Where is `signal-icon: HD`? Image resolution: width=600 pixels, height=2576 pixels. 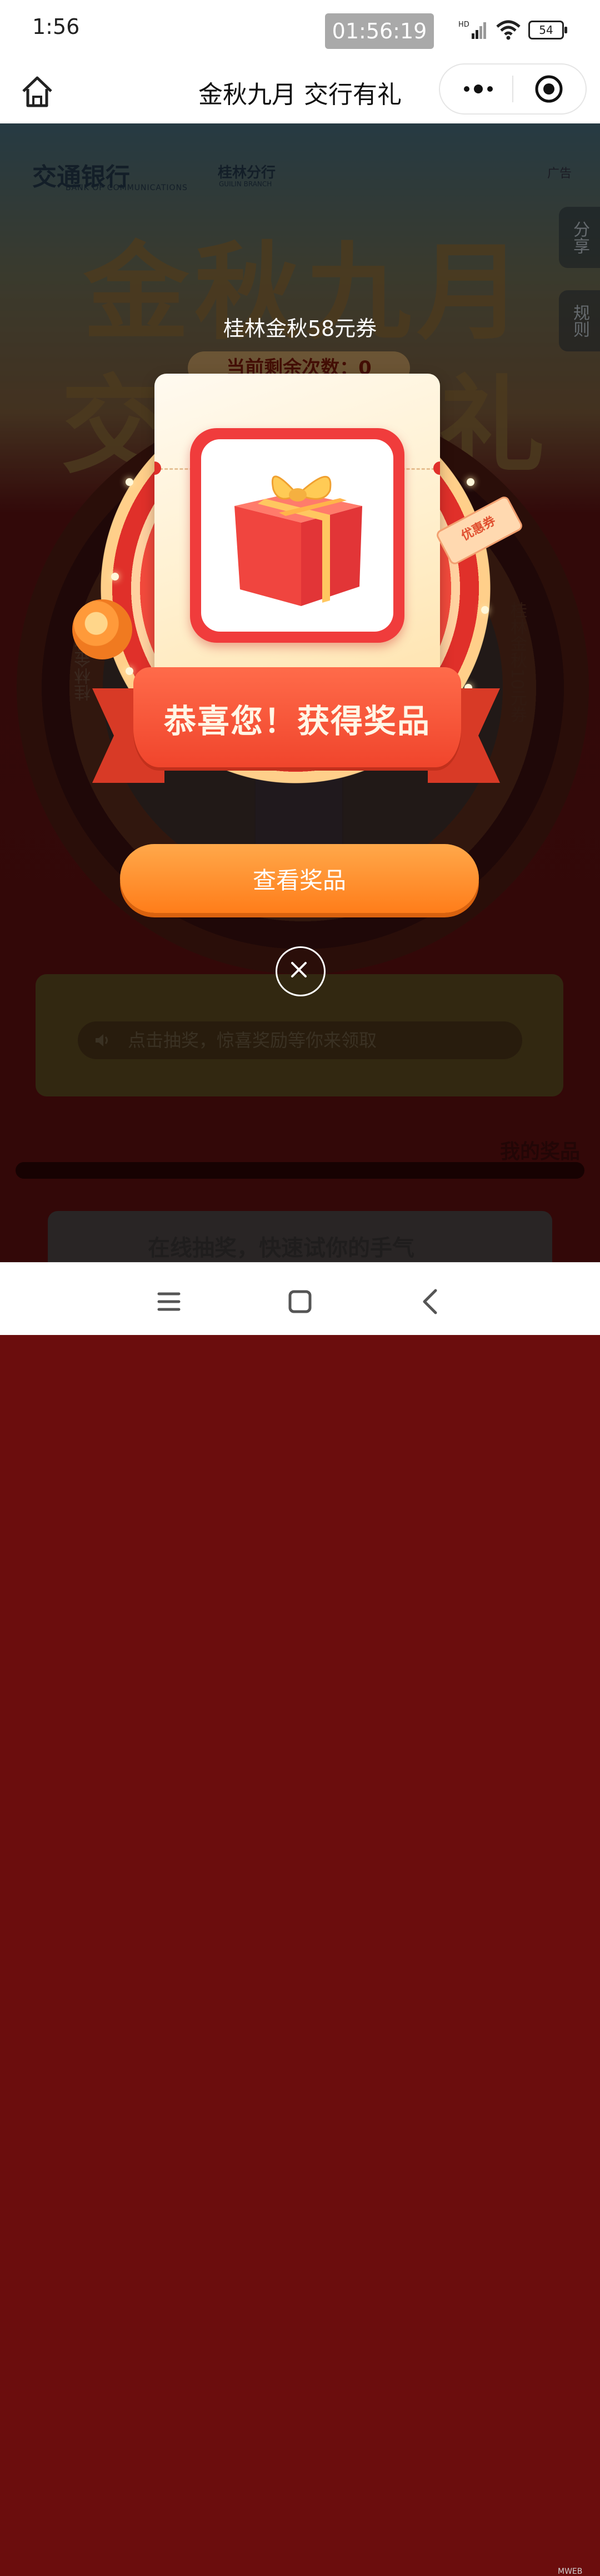 signal-icon: HD is located at coordinates (472, 30).